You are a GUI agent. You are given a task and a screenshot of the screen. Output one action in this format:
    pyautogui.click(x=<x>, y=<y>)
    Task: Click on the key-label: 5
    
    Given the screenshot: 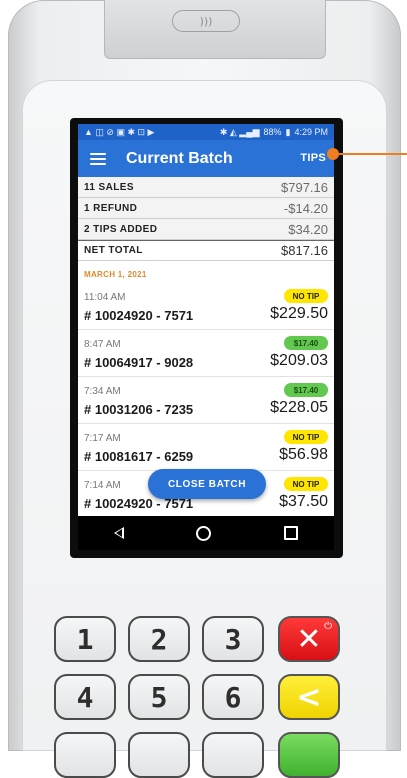 What is the action you would take?
    pyautogui.click(x=159, y=697)
    